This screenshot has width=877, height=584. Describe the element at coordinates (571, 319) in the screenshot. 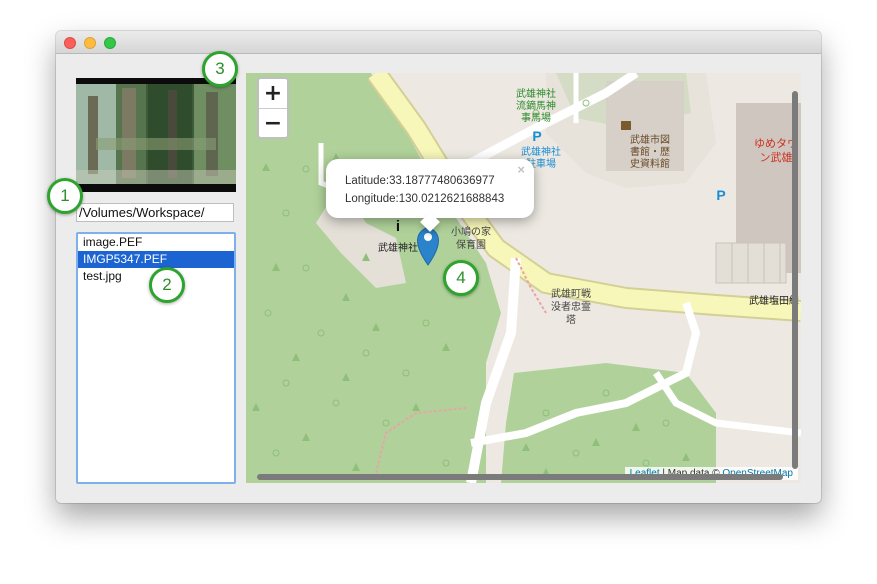

I see `map-label-memorial-3: 塔` at that location.